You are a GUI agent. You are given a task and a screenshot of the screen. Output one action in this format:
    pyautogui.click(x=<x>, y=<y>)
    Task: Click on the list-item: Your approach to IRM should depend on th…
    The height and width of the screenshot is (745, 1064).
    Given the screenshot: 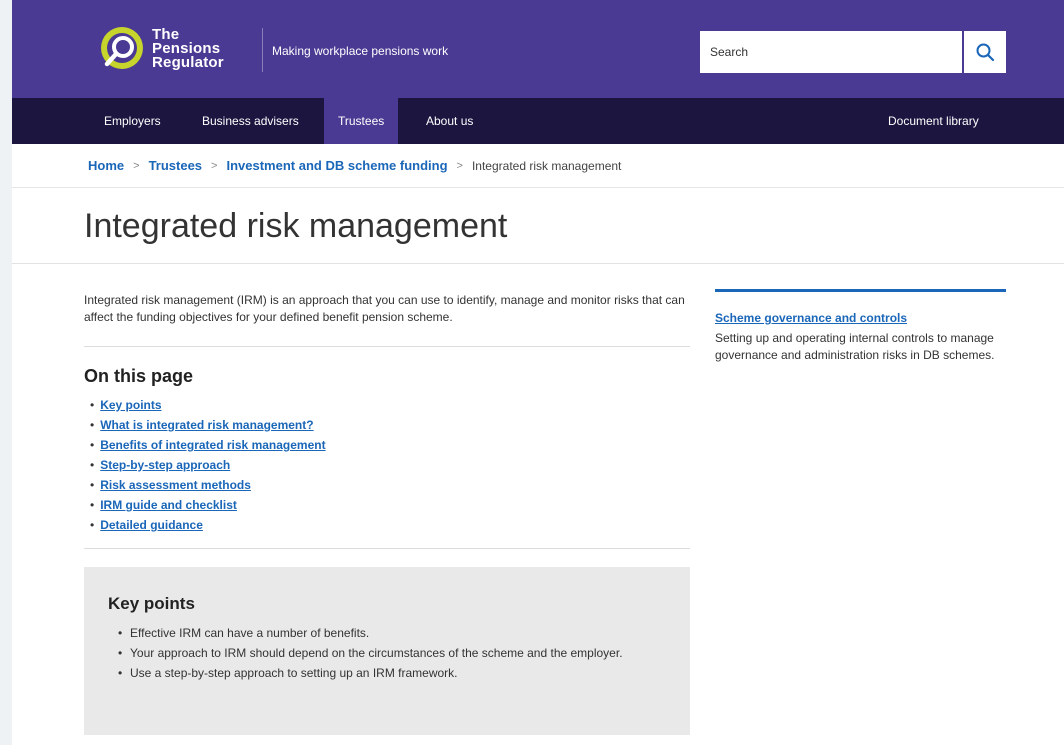 What is the action you would take?
    pyautogui.click(x=388, y=653)
    